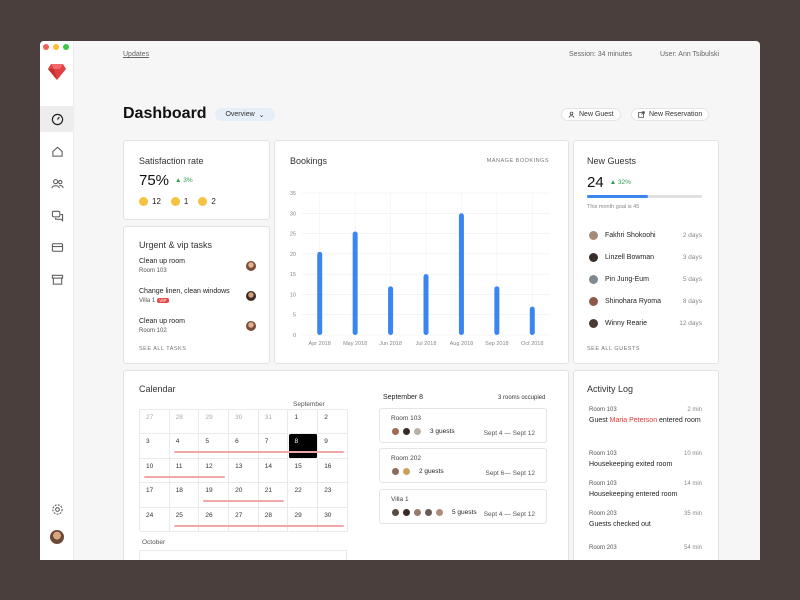 The width and height of the screenshot is (800, 600). I want to click on tasks-title: Urgent & vip tasks, so click(176, 245).